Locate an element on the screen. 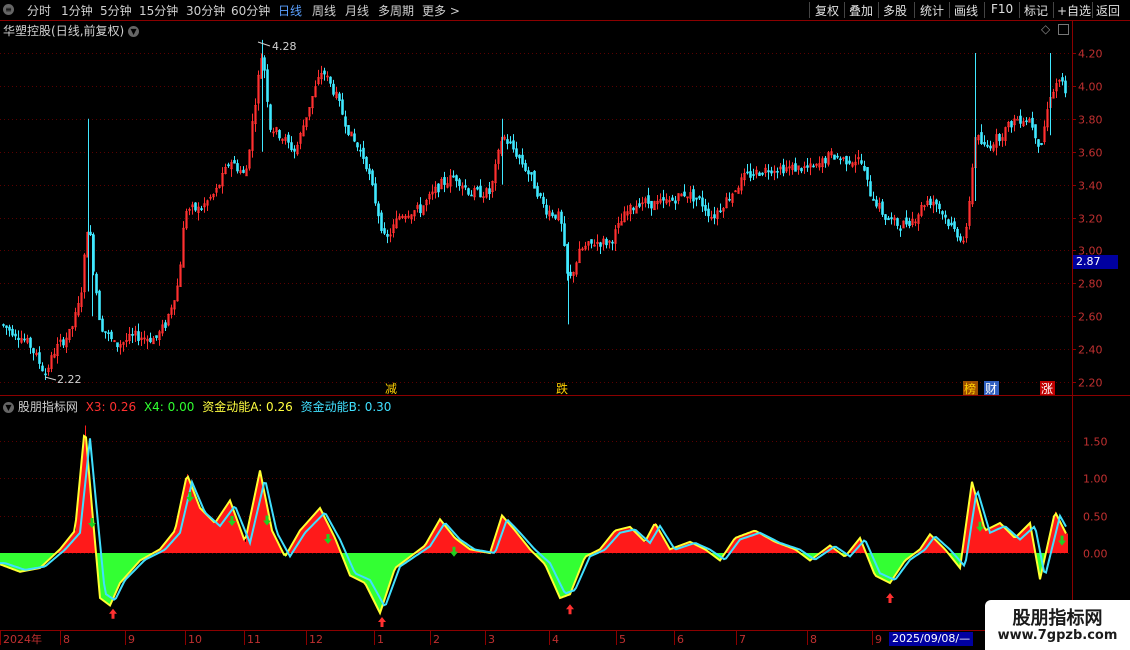 The width and height of the screenshot is (1130, 650). time-axis-label: 7 is located at coordinates (742, 639).